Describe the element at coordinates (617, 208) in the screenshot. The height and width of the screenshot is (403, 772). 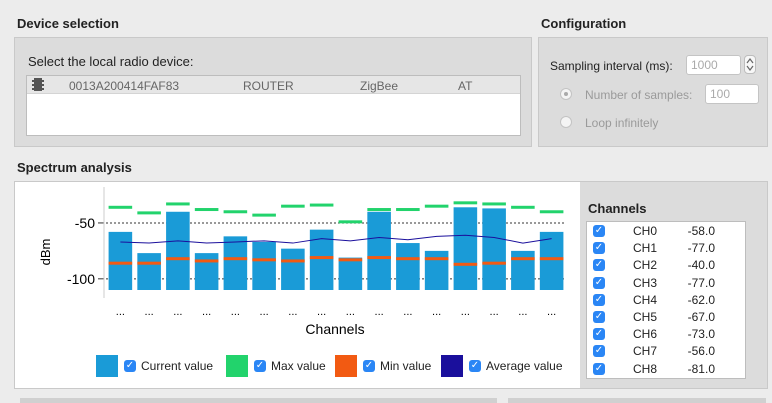
I see `channels-title: Channels` at that location.